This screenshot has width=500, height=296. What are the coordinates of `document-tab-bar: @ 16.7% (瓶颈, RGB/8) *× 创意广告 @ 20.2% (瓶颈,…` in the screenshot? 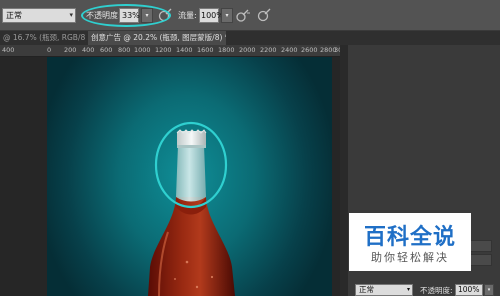 It's located at (250, 38).